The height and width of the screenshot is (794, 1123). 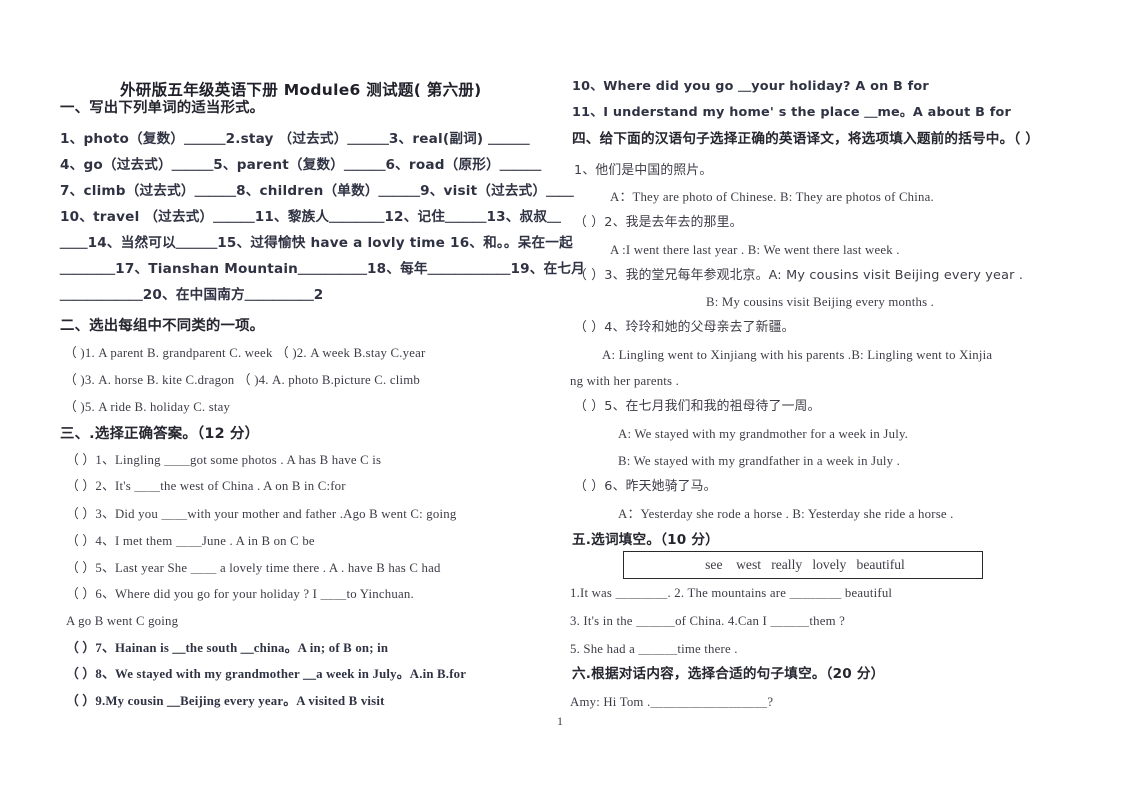 I want to click on section-4-heading: 四、给下面的汉语句子选择正确的英语译文，将选项填入题前的括号中。（ ）, so click(x=806, y=139).